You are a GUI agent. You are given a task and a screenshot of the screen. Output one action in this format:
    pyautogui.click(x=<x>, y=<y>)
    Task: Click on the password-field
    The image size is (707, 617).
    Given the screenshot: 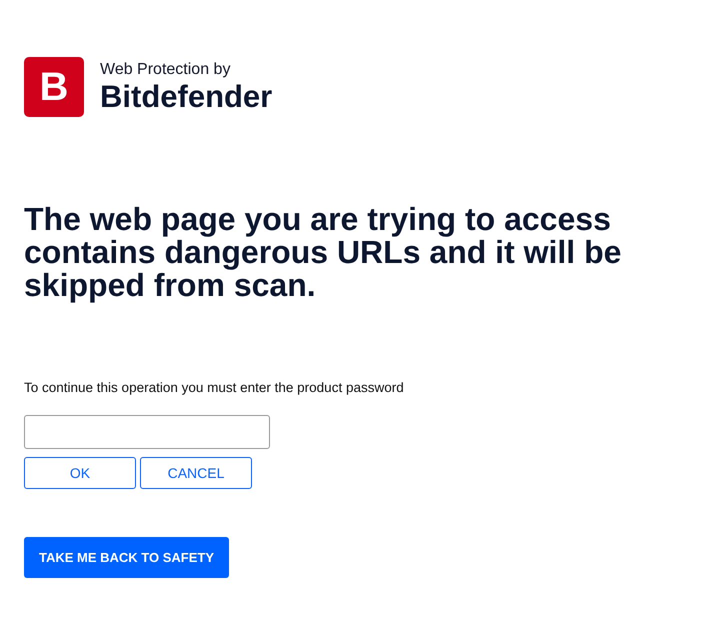 What is the action you would take?
    pyautogui.click(x=147, y=432)
    